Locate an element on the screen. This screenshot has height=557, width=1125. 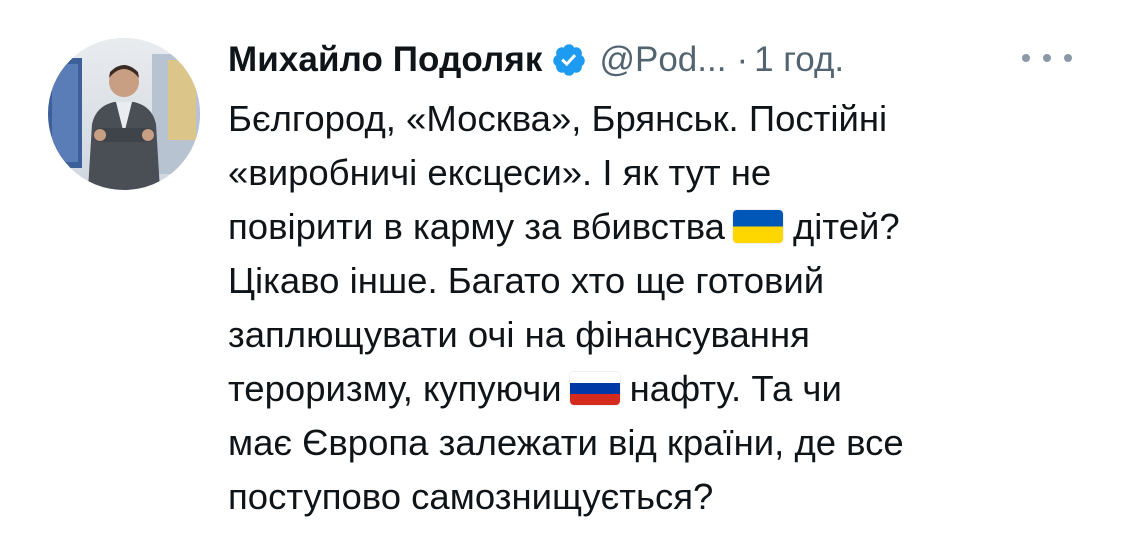
tweet-text-line: повірити в карму за вбивства дітей? is located at coordinates (668, 227).